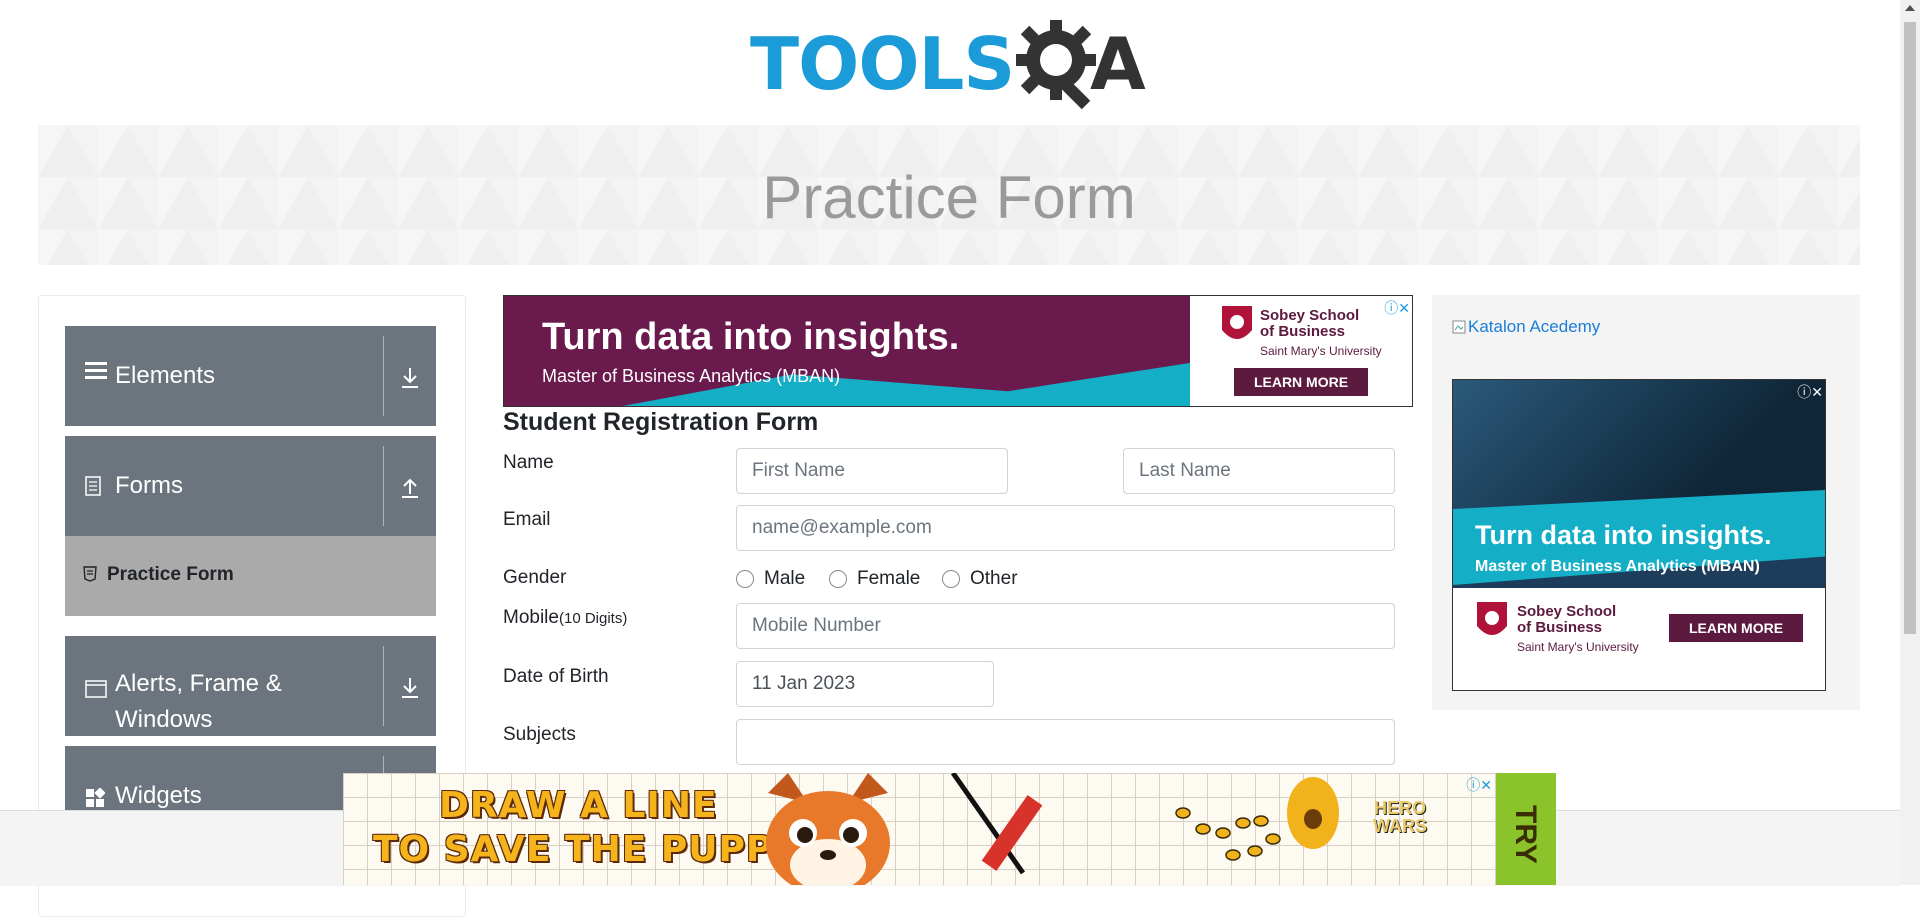 This screenshot has width=1920, height=917. Describe the element at coordinates (410, 488) in the screenshot. I see `upload-icon` at that location.